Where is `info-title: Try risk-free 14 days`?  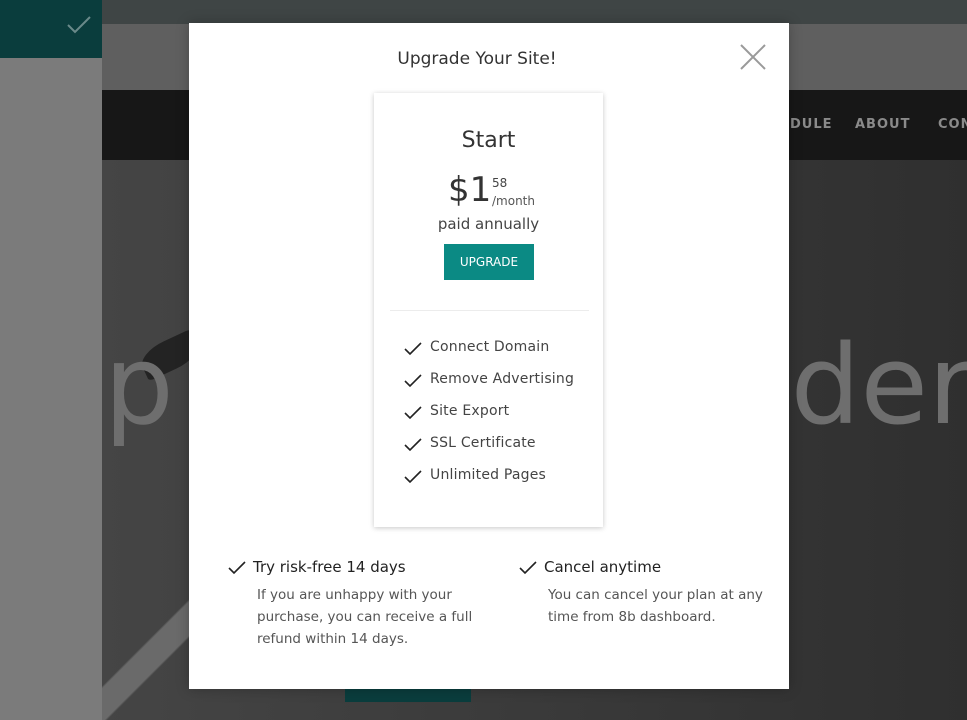
info-title: Try risk-free 14 days is located at coordinates (329, 567).